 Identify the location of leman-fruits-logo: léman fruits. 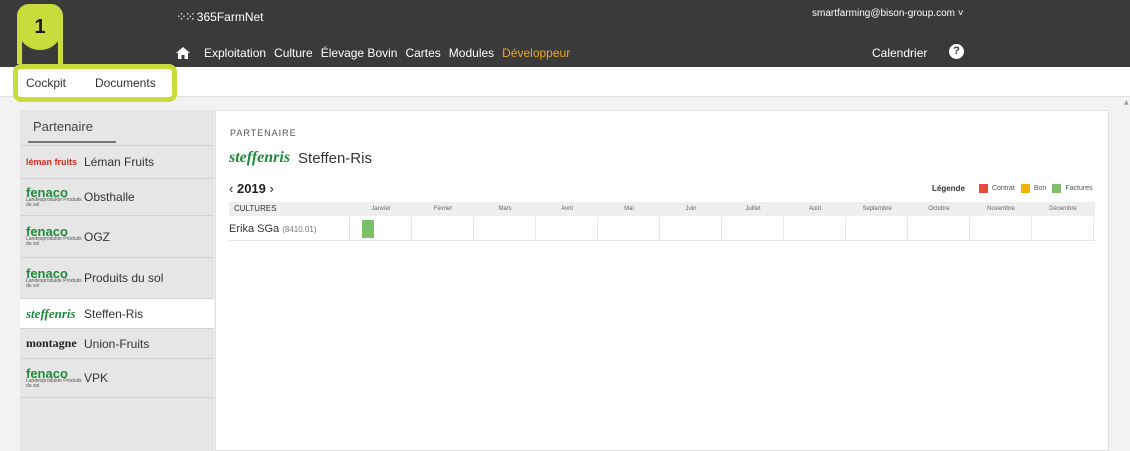
(52, 161).